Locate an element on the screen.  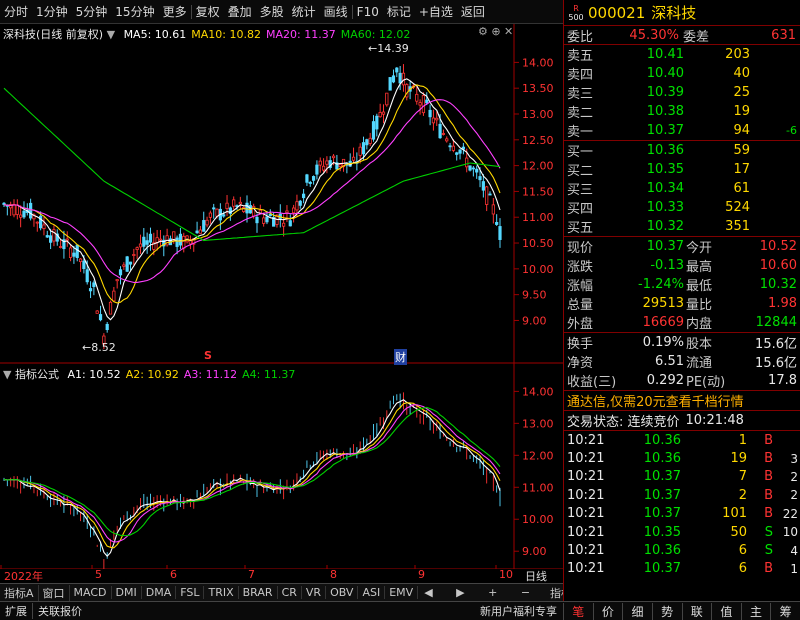
toolbar-item-0: 分时 is located at coordinates (16, 11).